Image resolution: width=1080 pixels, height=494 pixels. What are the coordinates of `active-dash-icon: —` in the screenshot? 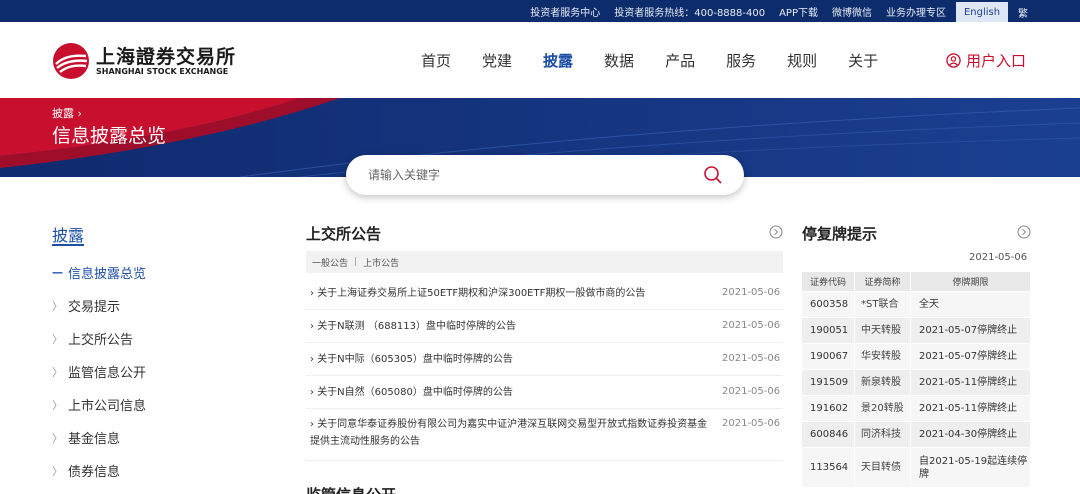 It's located at (57, 272).